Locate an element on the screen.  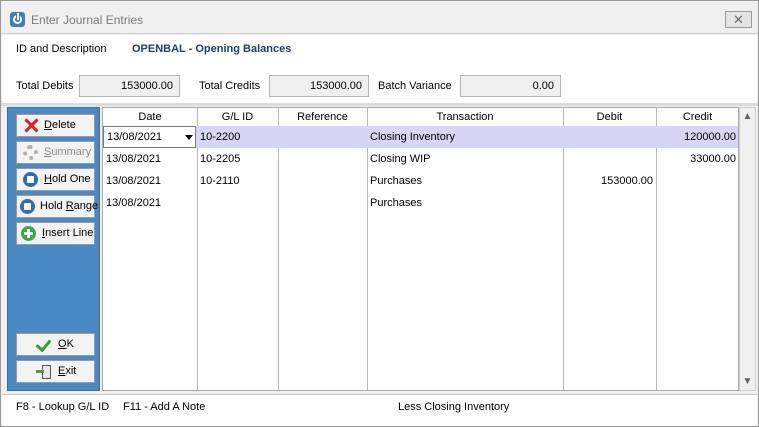
total-debits-field: 153000.00 is located at coordinates (129, 86).